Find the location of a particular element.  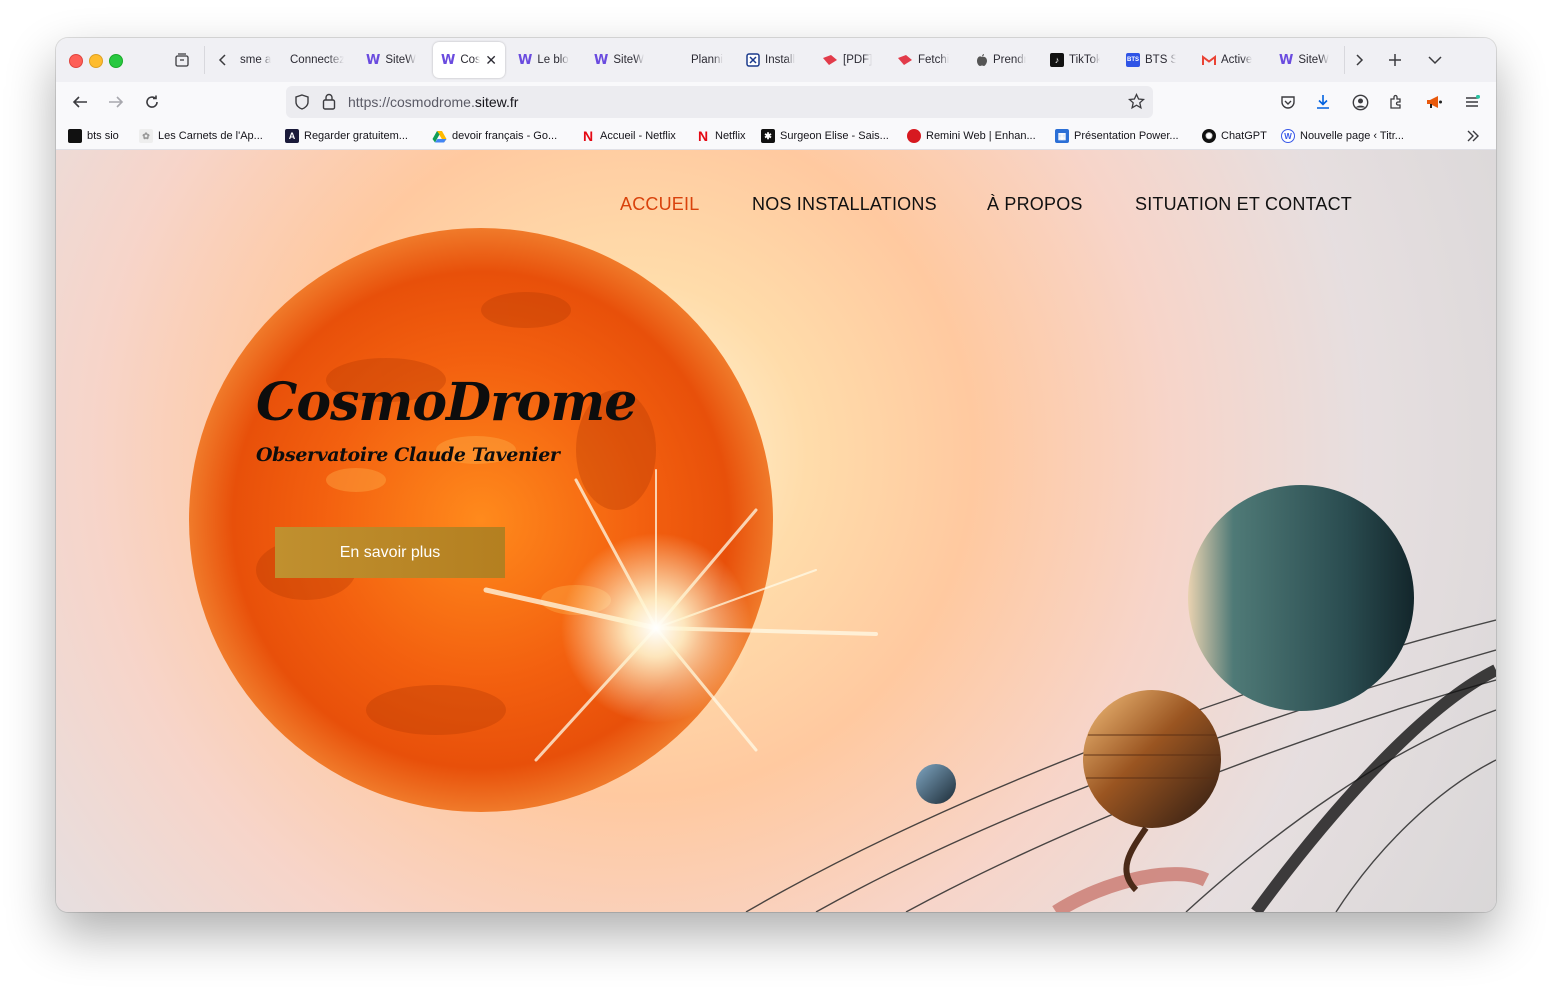

bookmark-item: bts sio is located at coordinates (93, 136).